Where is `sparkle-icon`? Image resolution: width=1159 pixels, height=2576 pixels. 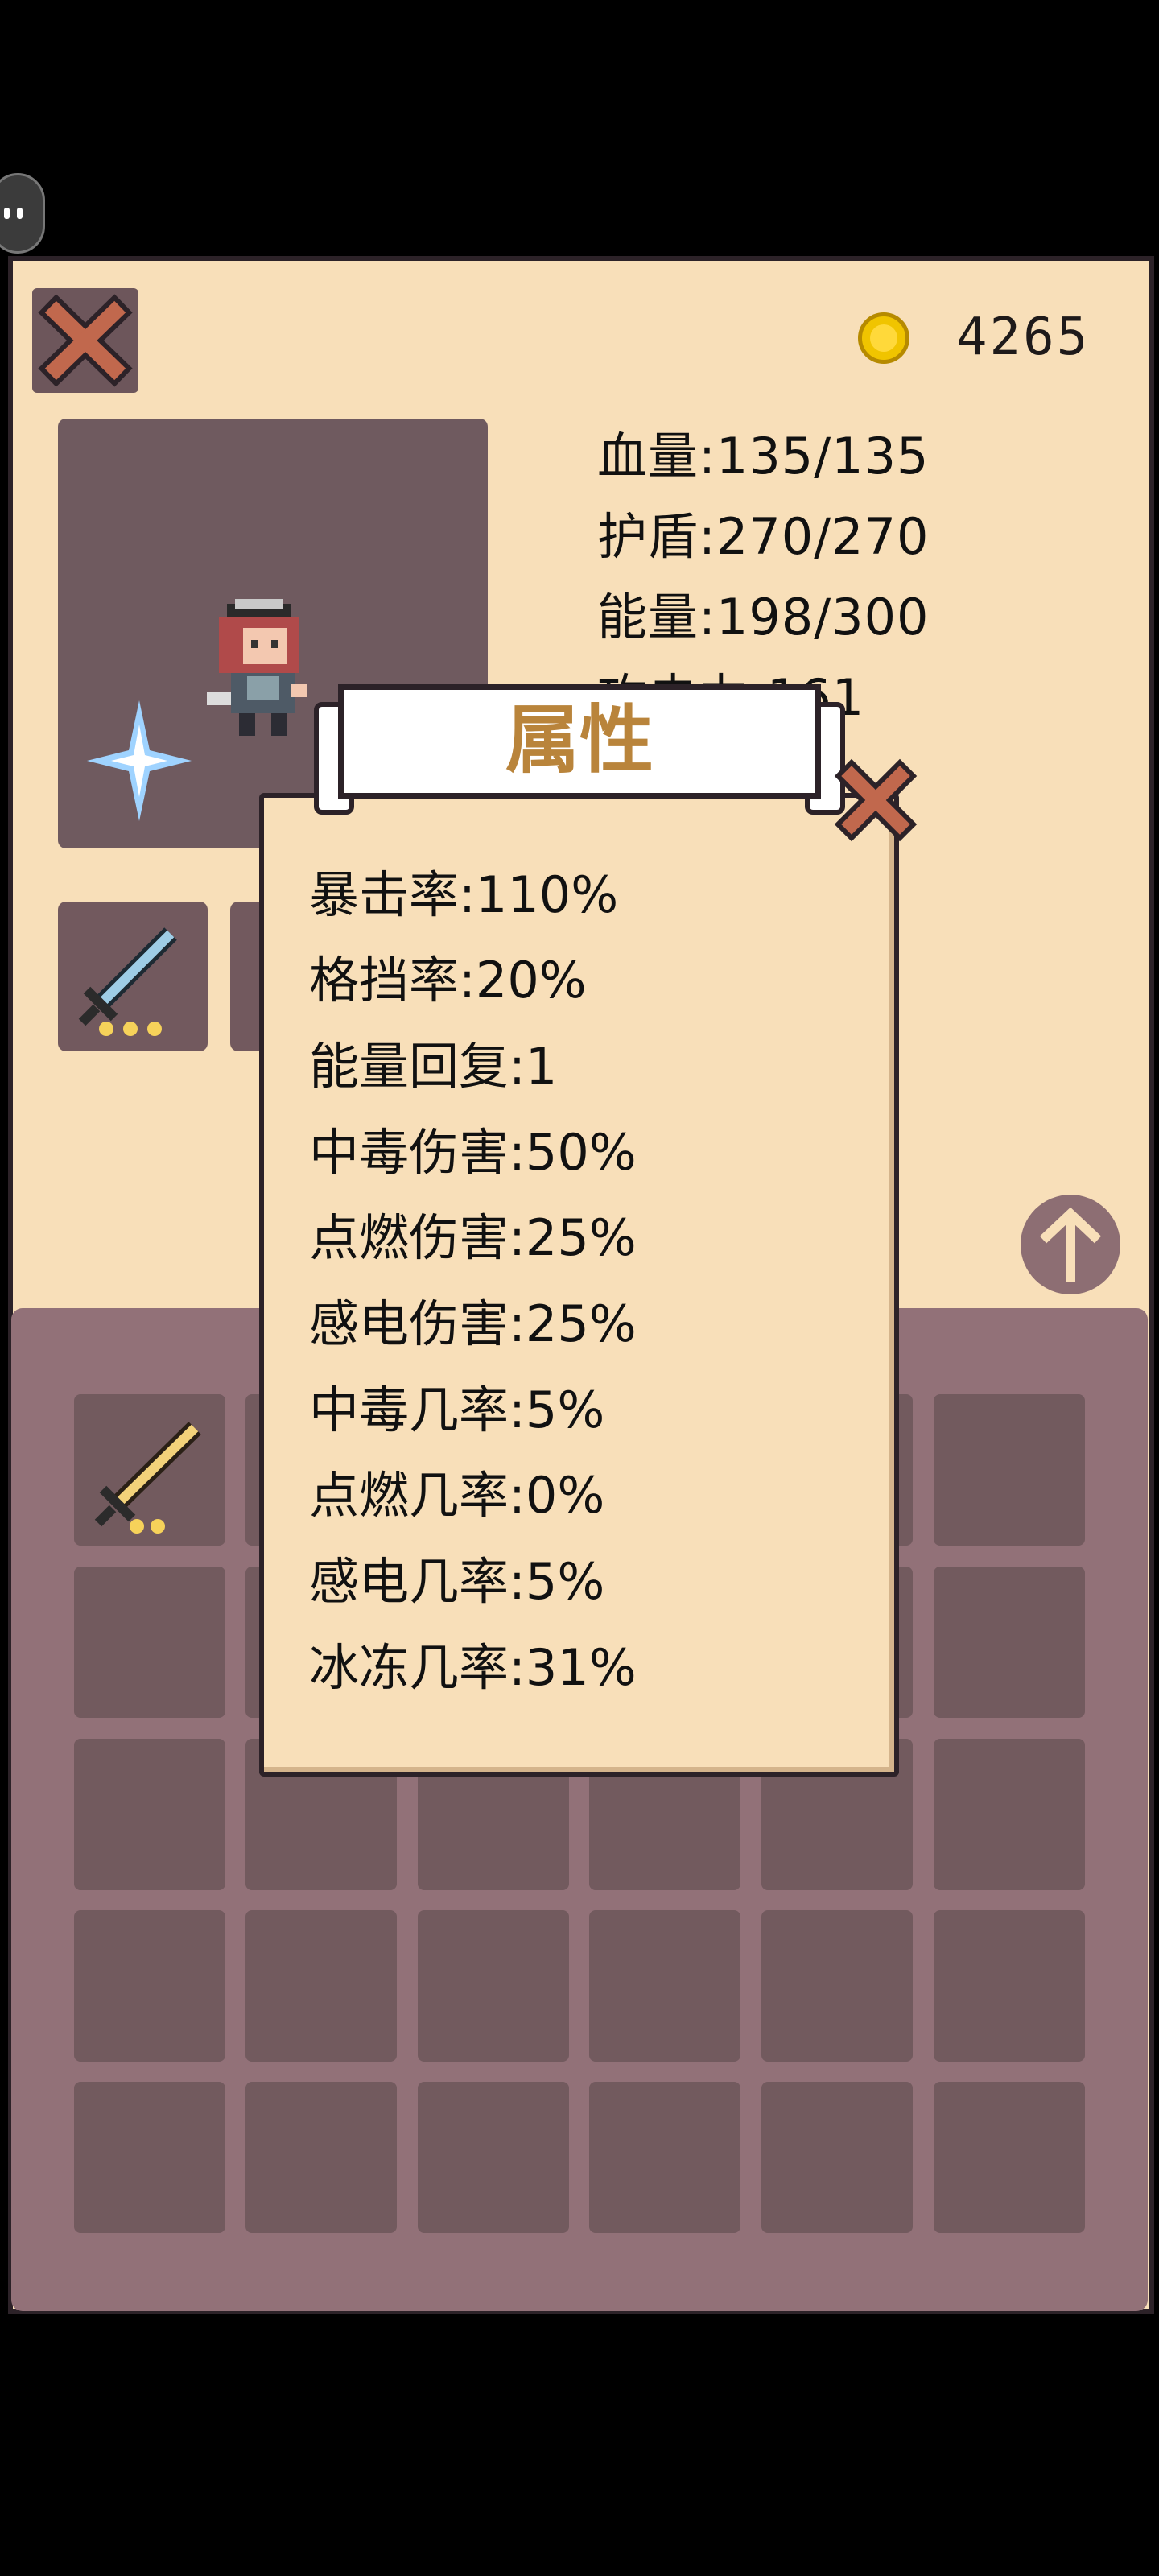
sparkle-icon is located at coordinates (139, 760).